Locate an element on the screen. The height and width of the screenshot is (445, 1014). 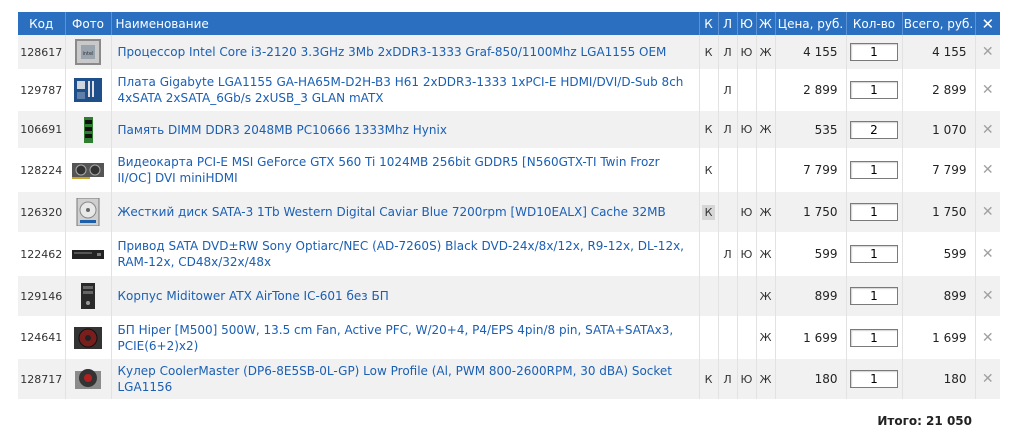
col-header-photo: Фото is located at coordinates (88, 23).